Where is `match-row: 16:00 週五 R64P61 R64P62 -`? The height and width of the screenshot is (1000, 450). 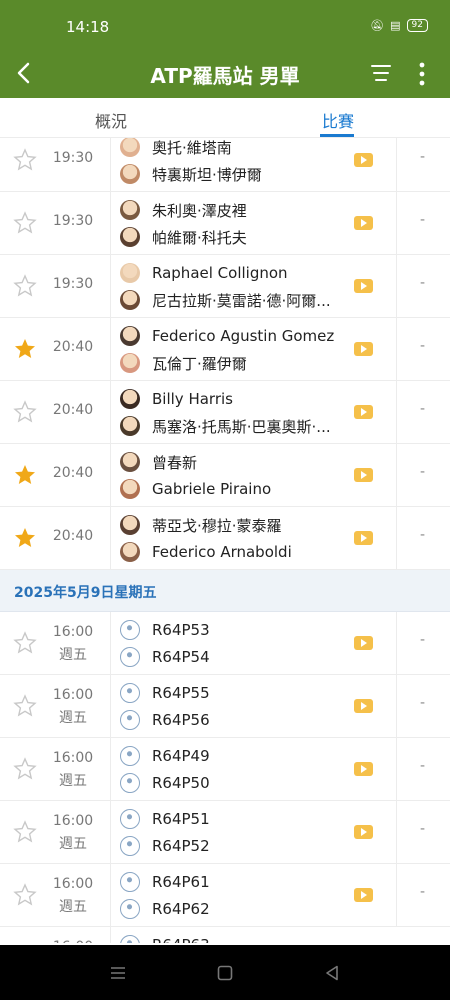
match-row: 16:00 週五 R64P61 R64P62 - is located at coordinates (225, 895).